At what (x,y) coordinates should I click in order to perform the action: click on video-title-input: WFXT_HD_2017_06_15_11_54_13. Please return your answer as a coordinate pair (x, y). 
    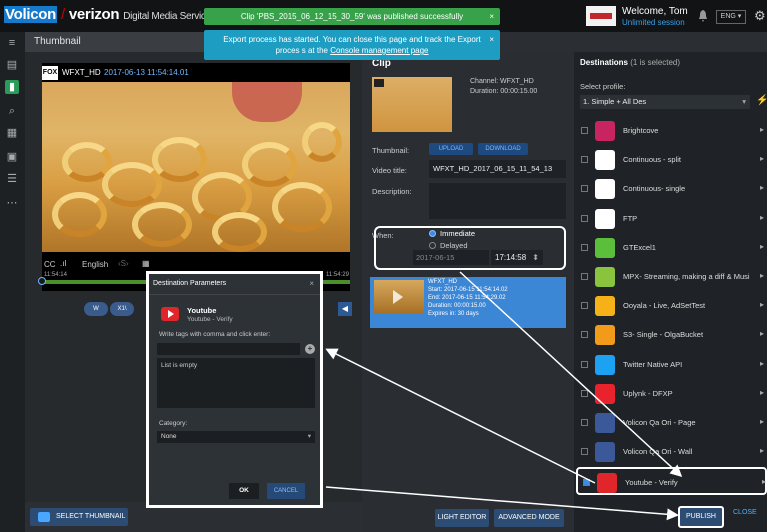
    Looking at the image, I should click on (497, 169).